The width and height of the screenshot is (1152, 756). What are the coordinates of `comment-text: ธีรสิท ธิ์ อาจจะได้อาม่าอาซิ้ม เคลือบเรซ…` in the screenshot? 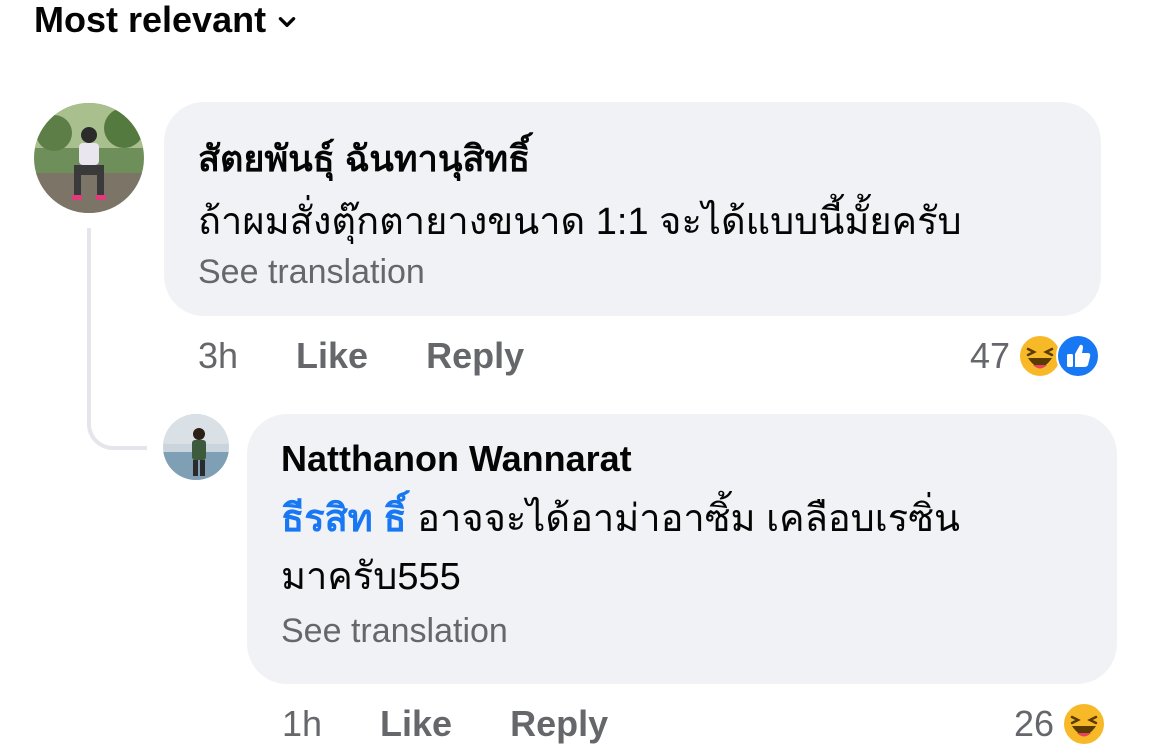 It's located at (682, 519).